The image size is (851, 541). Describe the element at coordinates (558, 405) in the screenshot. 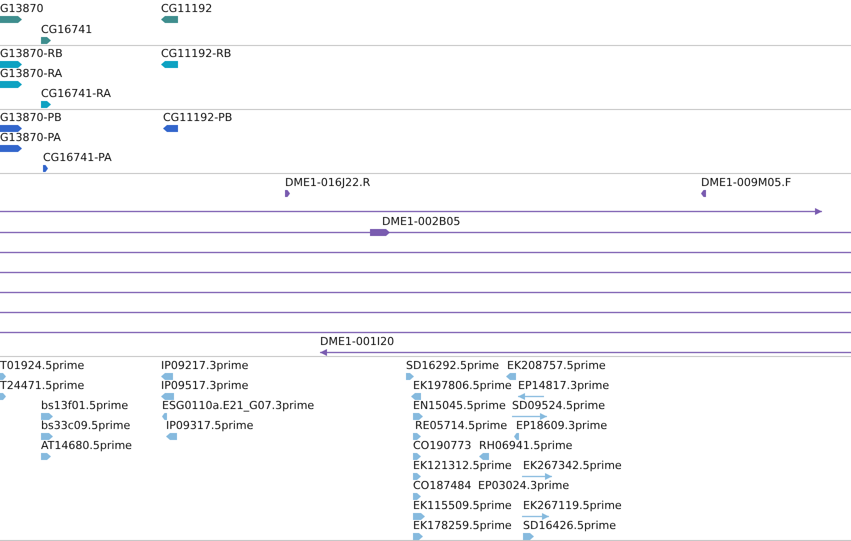

I see `feature-label: SD09524.5prime` at that location.